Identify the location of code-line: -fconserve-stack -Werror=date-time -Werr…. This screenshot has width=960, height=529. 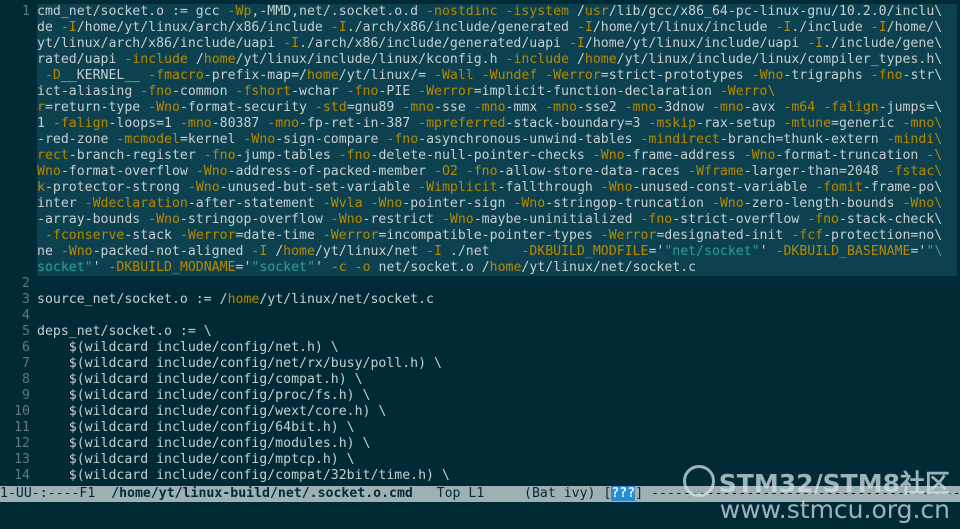
(480, 236).